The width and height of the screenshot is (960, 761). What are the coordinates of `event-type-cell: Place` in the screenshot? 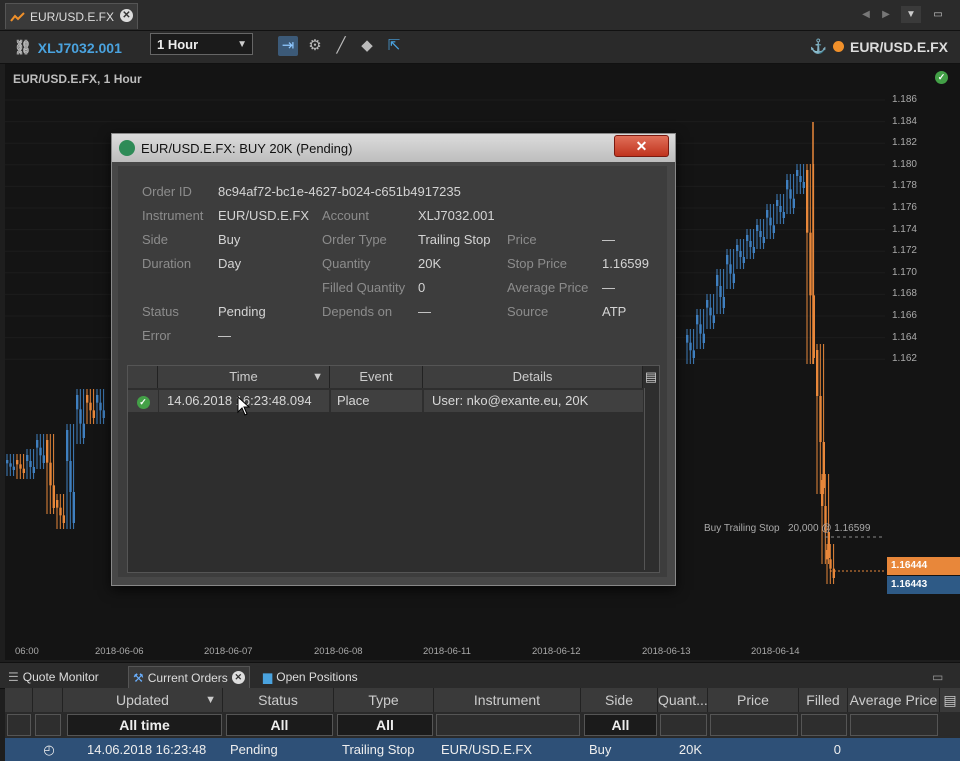 It's located at (376, 401).